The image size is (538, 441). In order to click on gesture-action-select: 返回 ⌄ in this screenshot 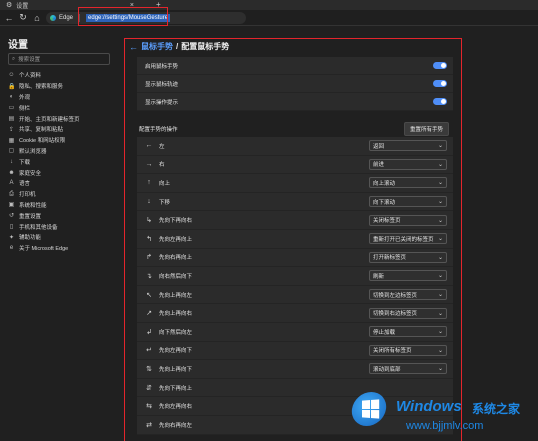, I will do `click(408, 146)`.